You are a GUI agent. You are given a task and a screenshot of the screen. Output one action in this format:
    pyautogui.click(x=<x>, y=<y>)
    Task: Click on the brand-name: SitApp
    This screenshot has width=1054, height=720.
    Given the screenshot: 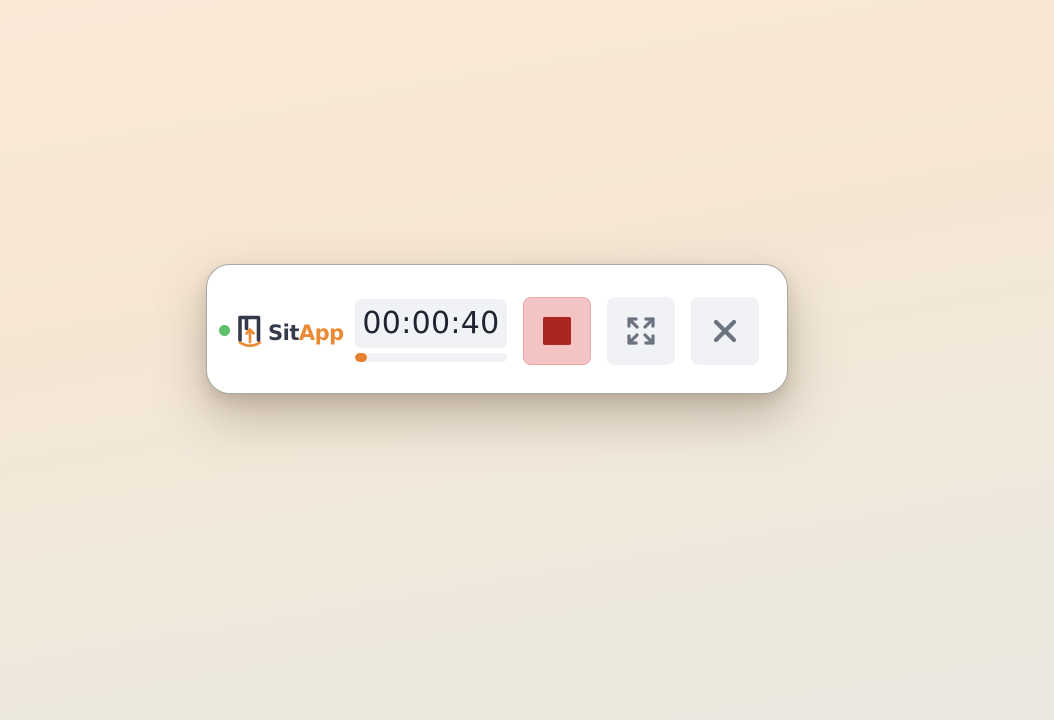 What is the action you would take?
    pyautogui.click(x=306, y=331)
    